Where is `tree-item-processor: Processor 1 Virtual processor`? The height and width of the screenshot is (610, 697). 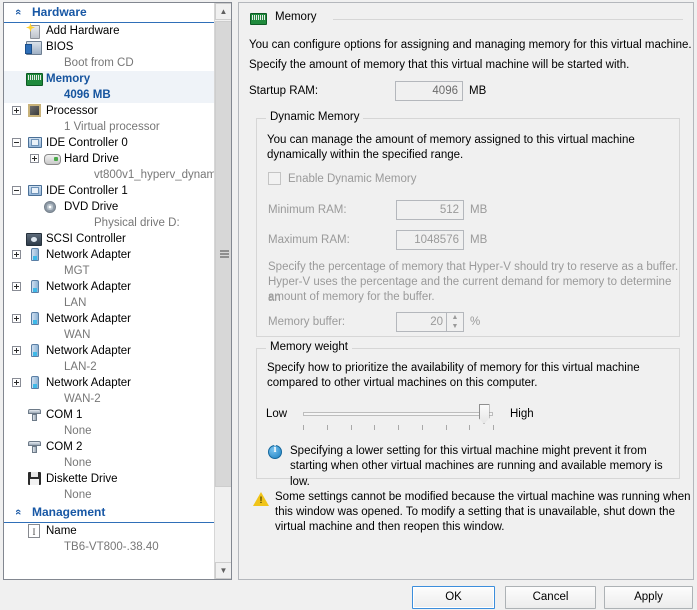 tree-item-processor: Processor 1 Virtual processor is located at coordinates (109, 119).